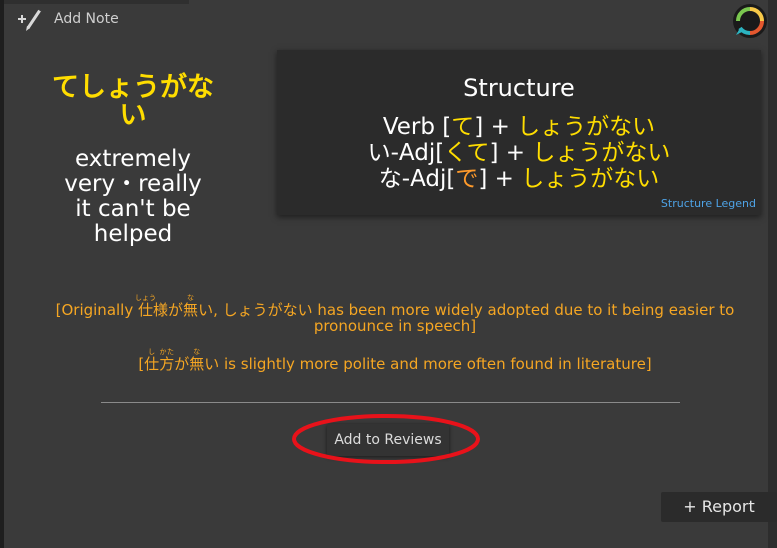  Describe the element at coordinates (145, 306) in the screenshot. I see `furigana-word: 仕しょう` at that location.